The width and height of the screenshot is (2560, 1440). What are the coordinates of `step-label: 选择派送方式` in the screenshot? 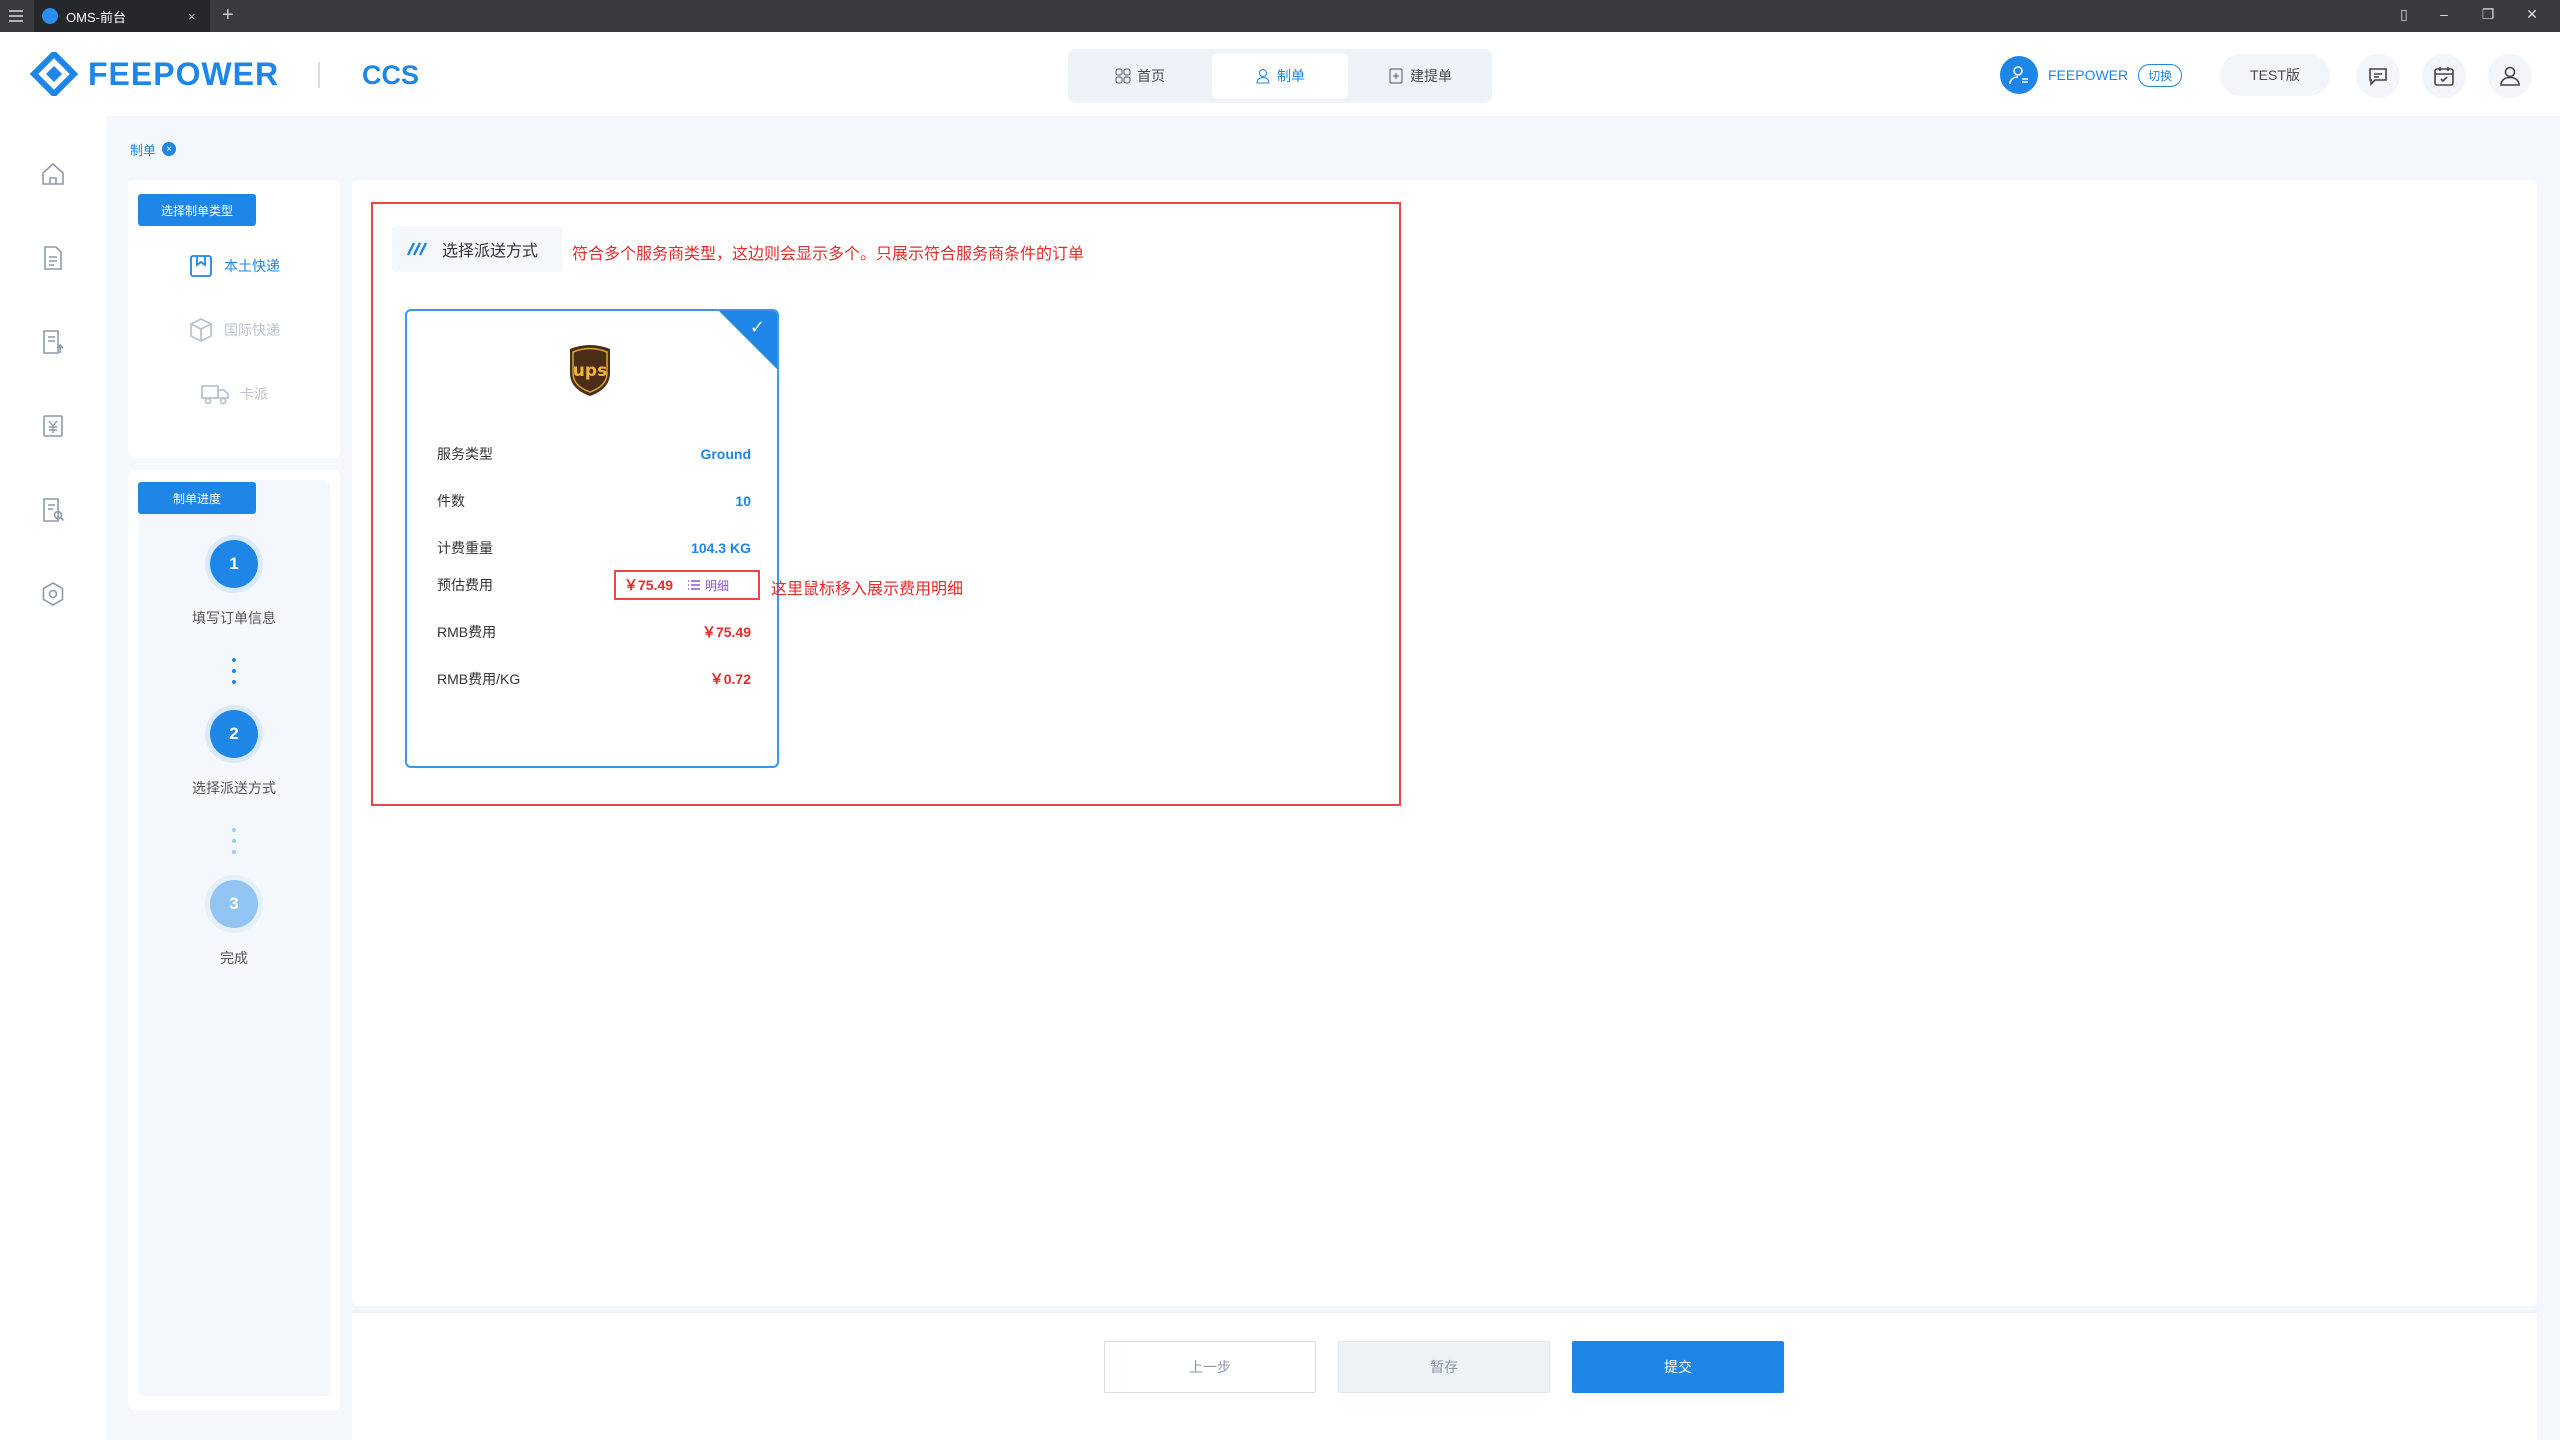 It's located at (234, 788).